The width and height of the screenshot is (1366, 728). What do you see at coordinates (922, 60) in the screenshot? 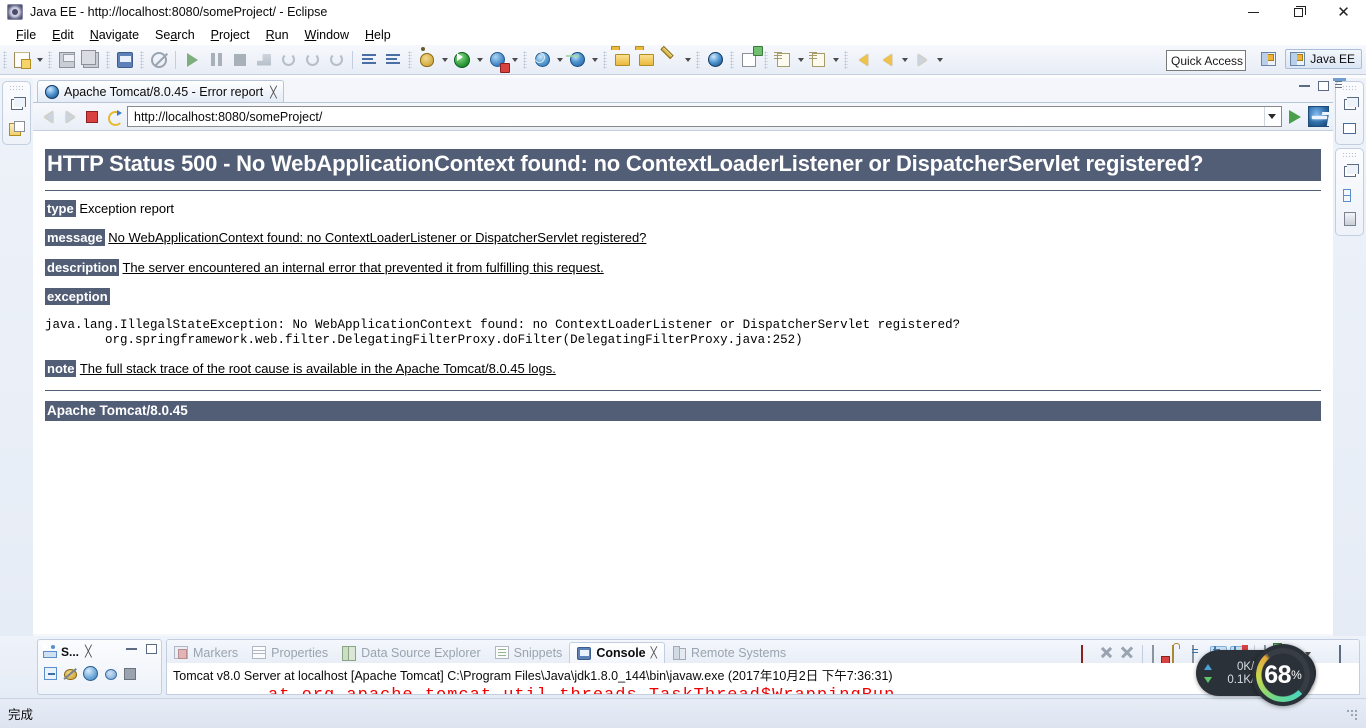
I see `forward-history-button` at bounding box center [922, 60].